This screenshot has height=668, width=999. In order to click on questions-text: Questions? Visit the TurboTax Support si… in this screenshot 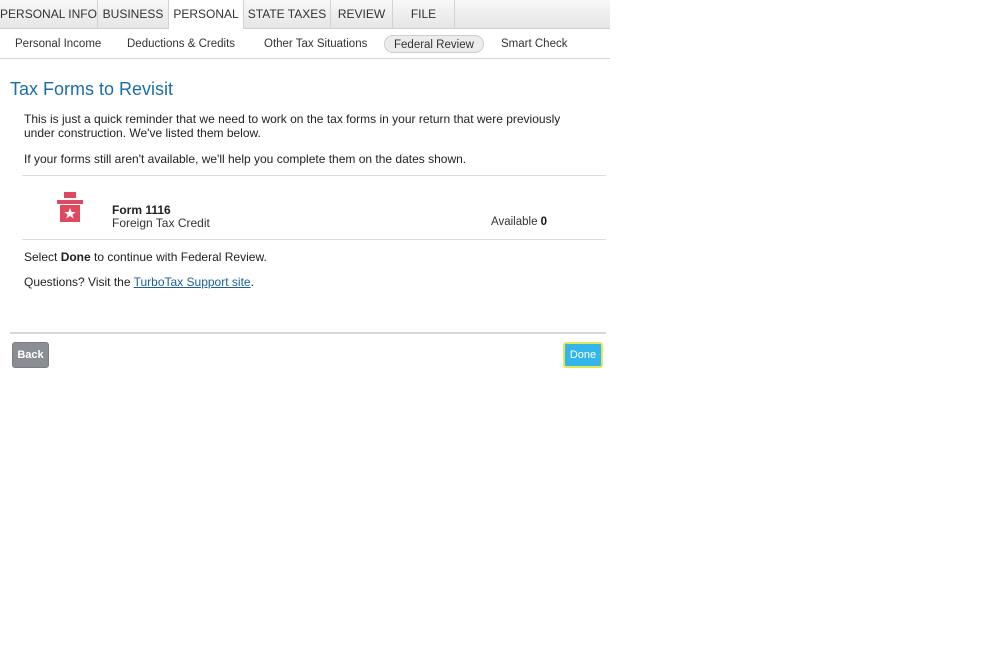, I will do `click(309, 282)`.